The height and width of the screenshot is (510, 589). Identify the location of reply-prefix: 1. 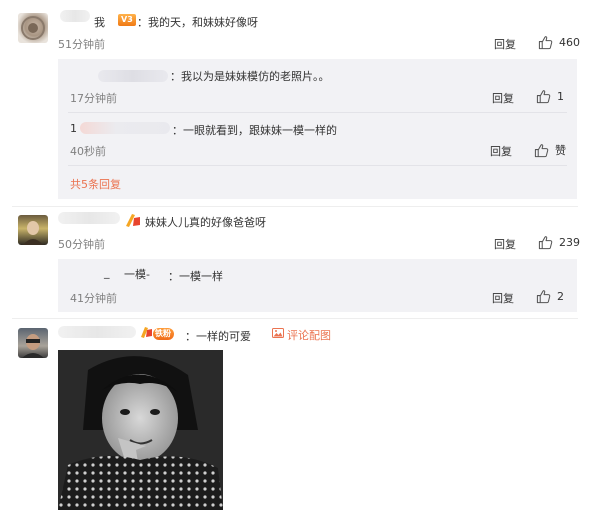
(73, 128).